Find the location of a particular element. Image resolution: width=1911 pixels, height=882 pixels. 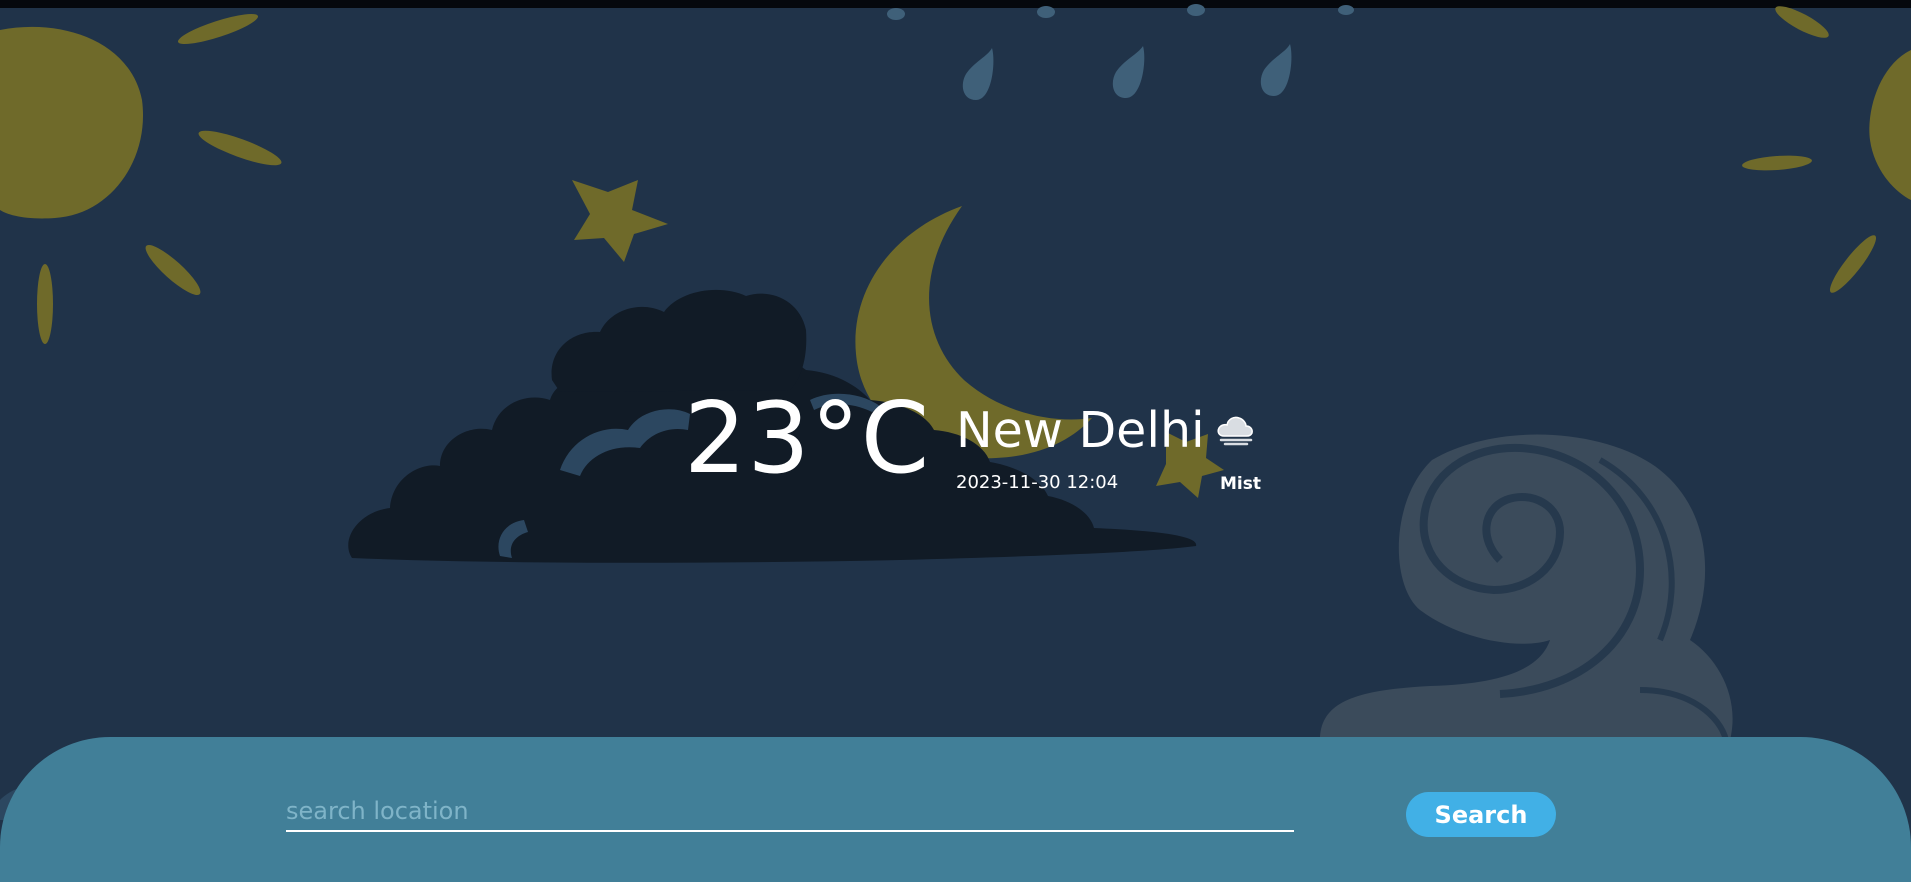

weather-condition: Mist is located at coordinates (1240, 484).